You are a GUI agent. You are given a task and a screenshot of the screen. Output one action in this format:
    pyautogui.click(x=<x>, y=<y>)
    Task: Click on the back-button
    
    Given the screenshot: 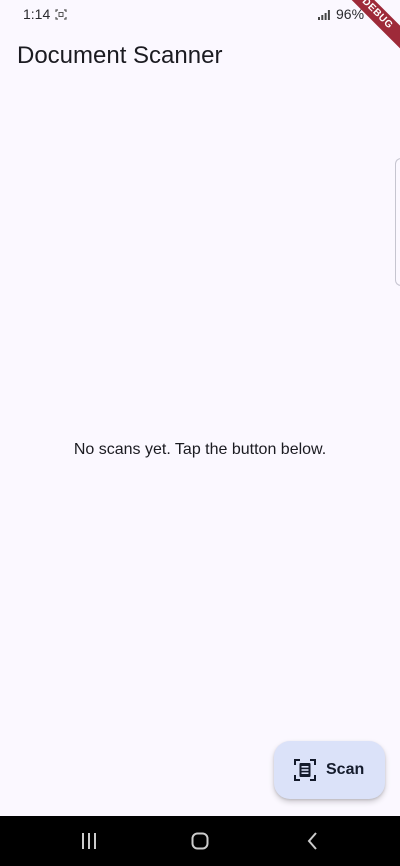 What is the action you would take?
    pyautogui.click(x=313, y=841)
    